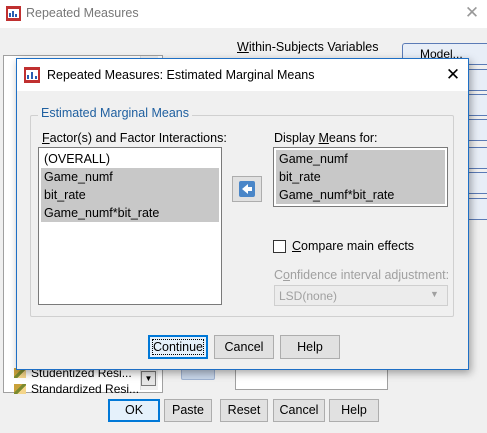 The image size is (487, 433). Describe the element at coordinates (308, 296) in the screenshot. I see `ci-adjustment-value: LSD(none)` at that location.